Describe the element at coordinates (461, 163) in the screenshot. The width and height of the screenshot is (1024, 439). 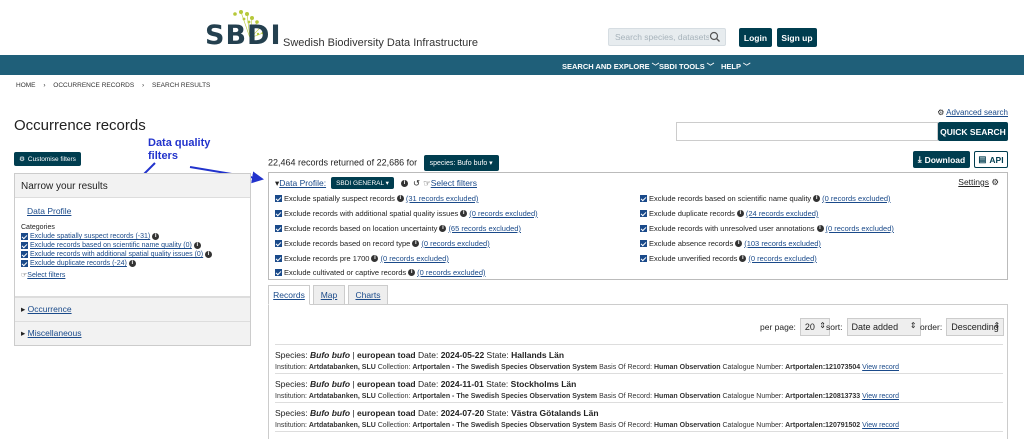
I see `species-filter-dropdown: species: Bufo bufo ▾` at that location.